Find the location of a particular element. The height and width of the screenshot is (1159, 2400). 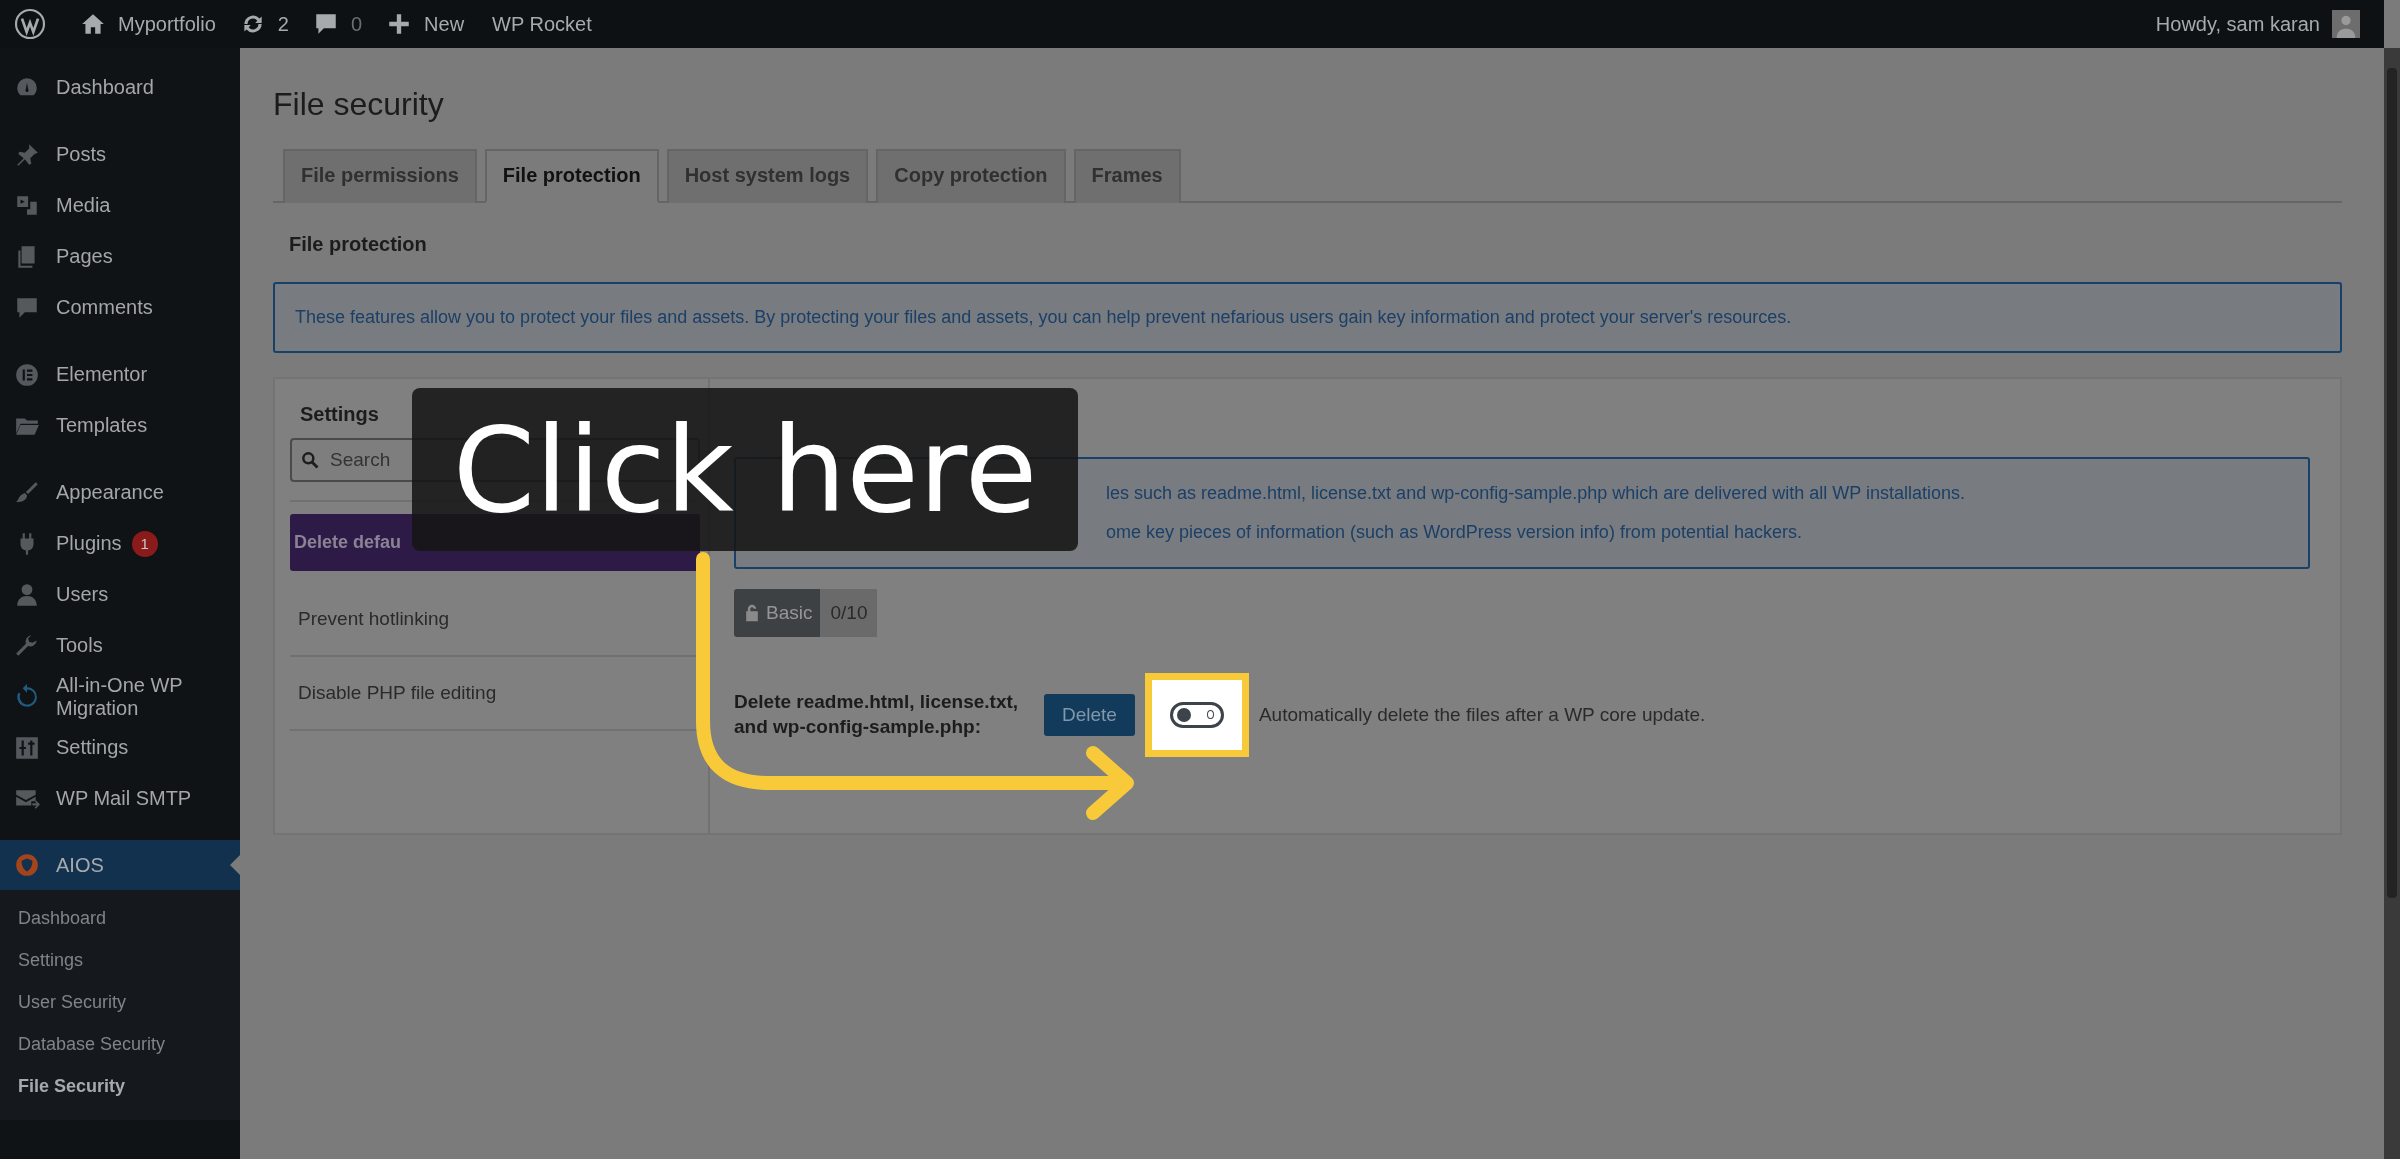

sidebar-item: Appearance is located at coordinates (120, 492).